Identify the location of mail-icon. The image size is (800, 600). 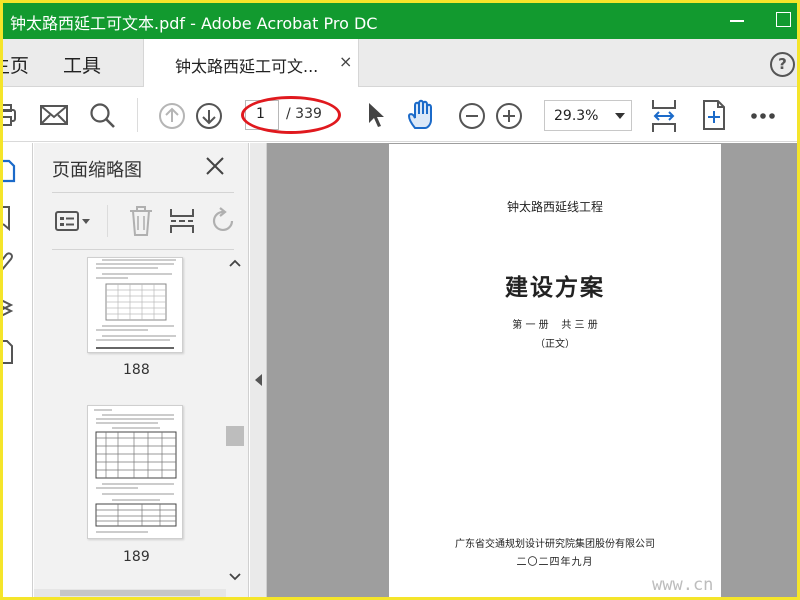
(54, 115).